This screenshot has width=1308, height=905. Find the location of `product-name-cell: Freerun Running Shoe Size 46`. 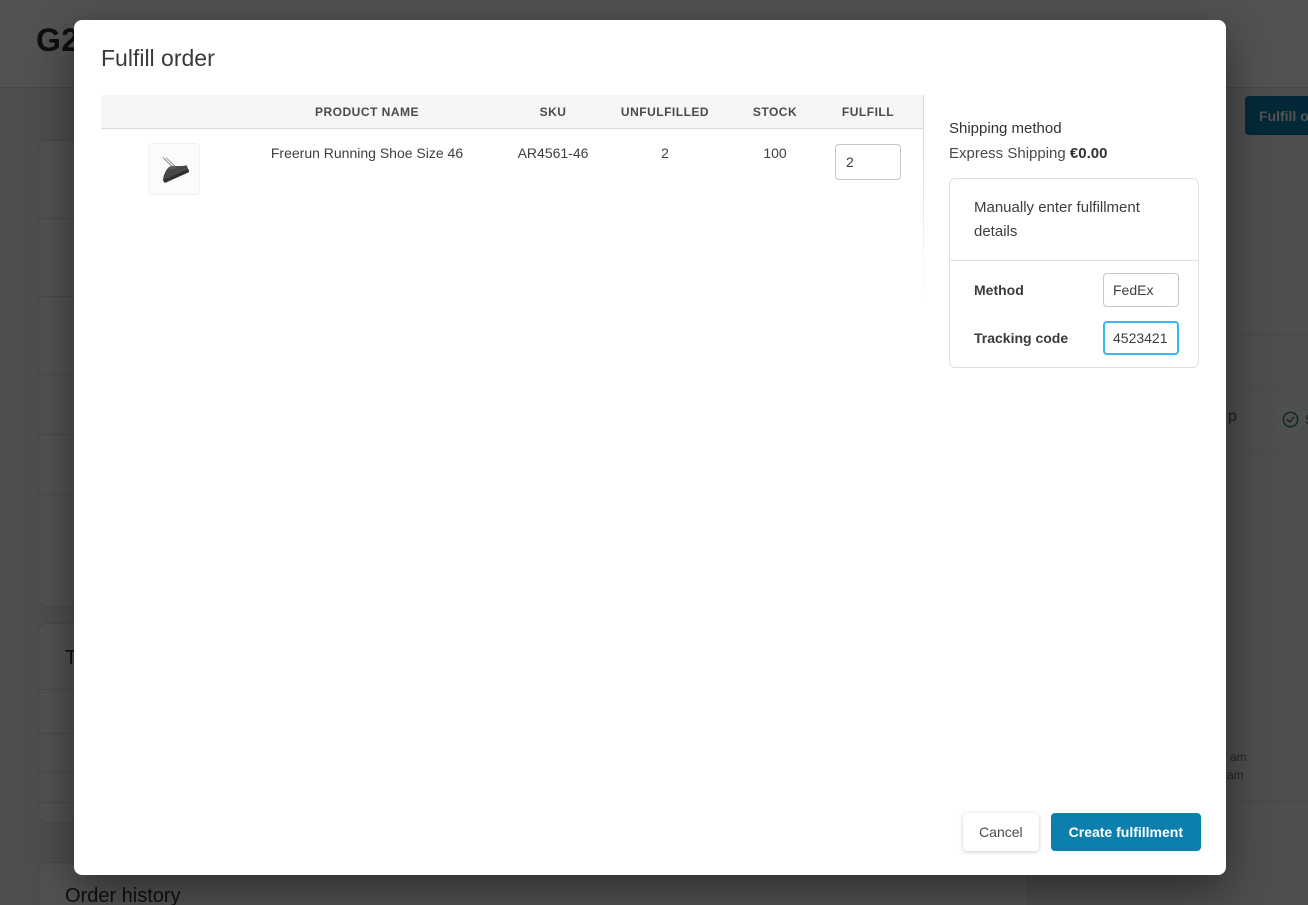

product-name-cell: Freerun Running Shoe Size 46 is located at coordinates (367, 153).